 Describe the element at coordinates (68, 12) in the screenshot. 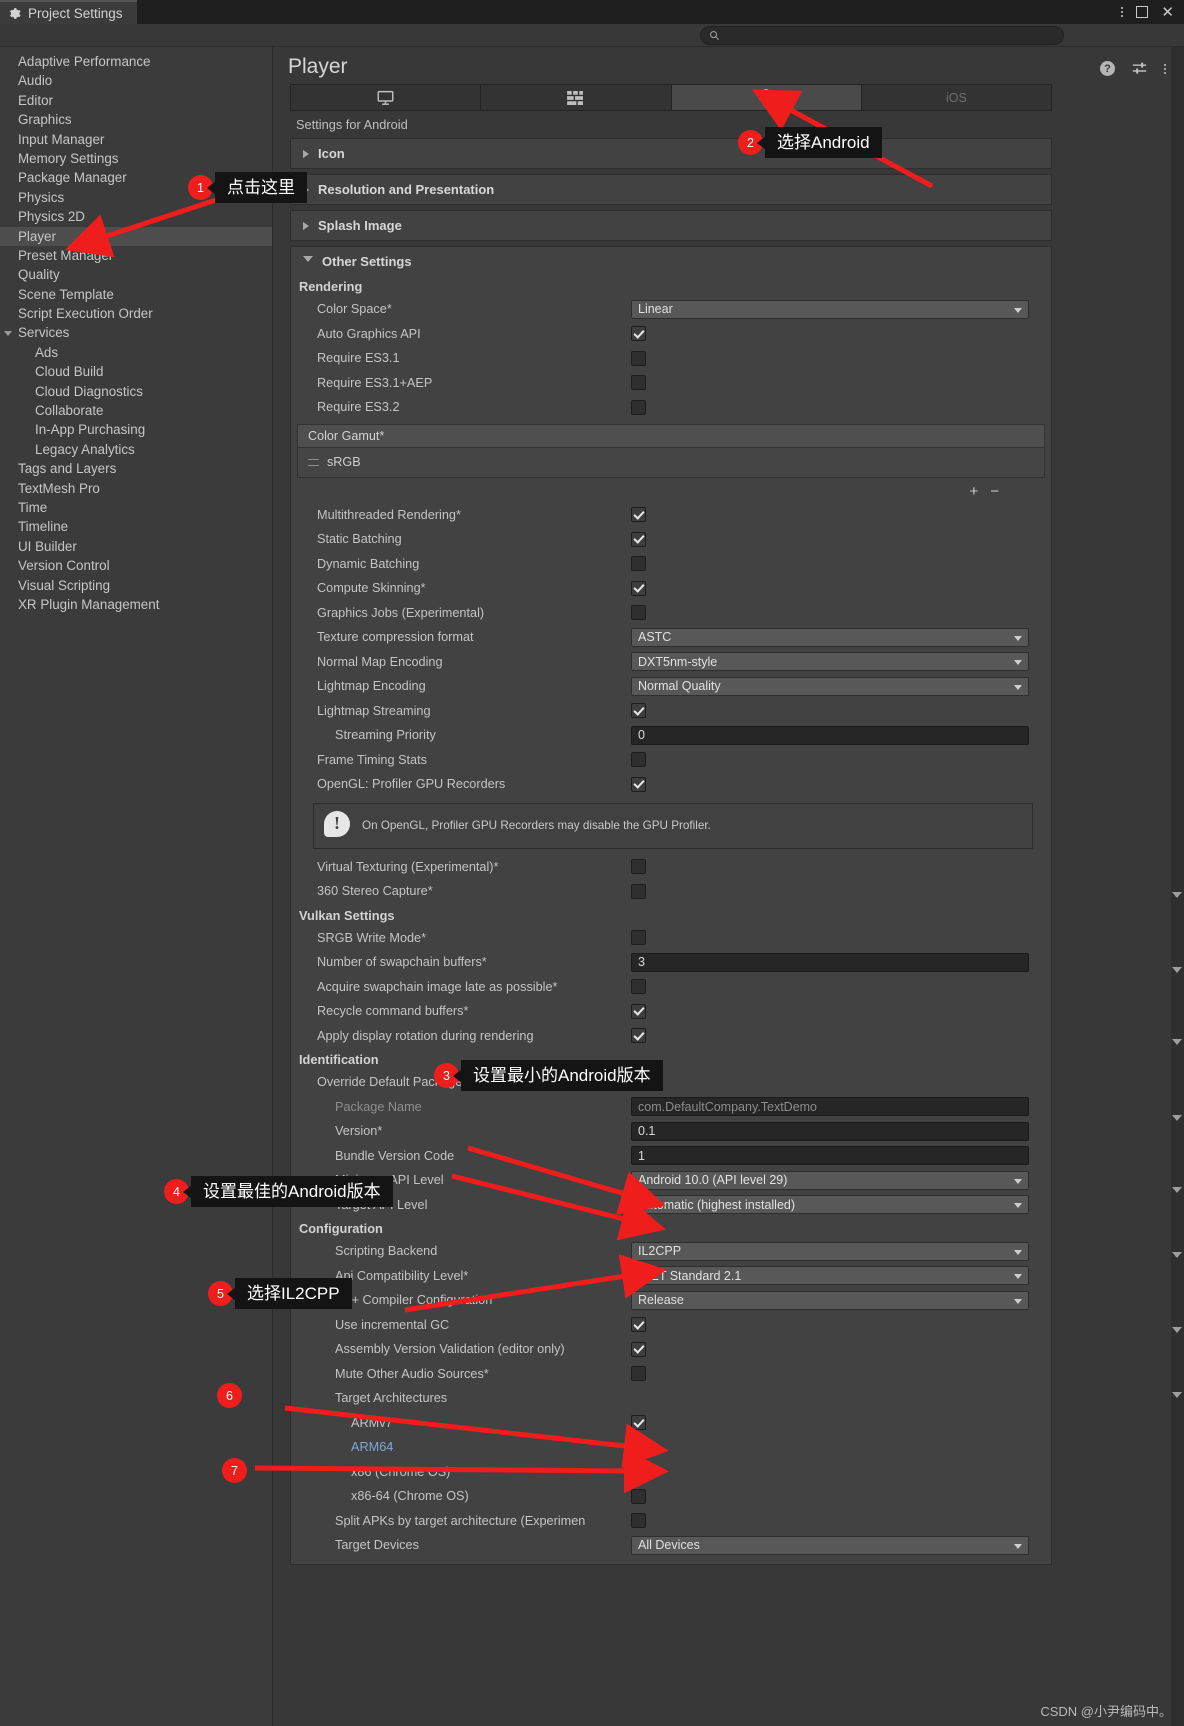

I see `tab-project-settings: Project Settings` at that location.